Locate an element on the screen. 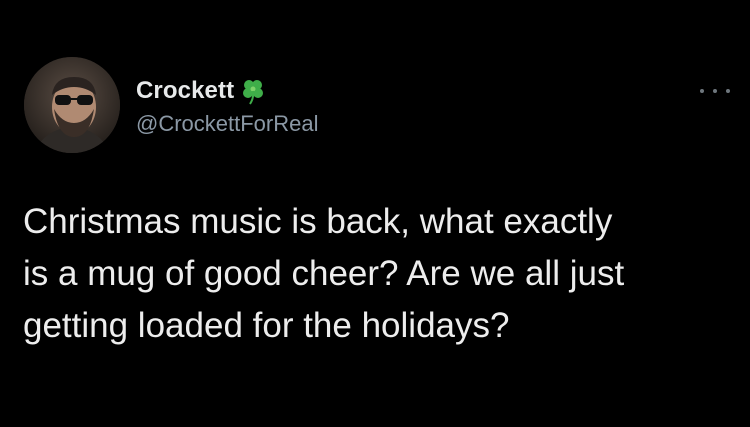 The image size is (750, 427). display-name: Crockett is located at coordinates (185, 91).